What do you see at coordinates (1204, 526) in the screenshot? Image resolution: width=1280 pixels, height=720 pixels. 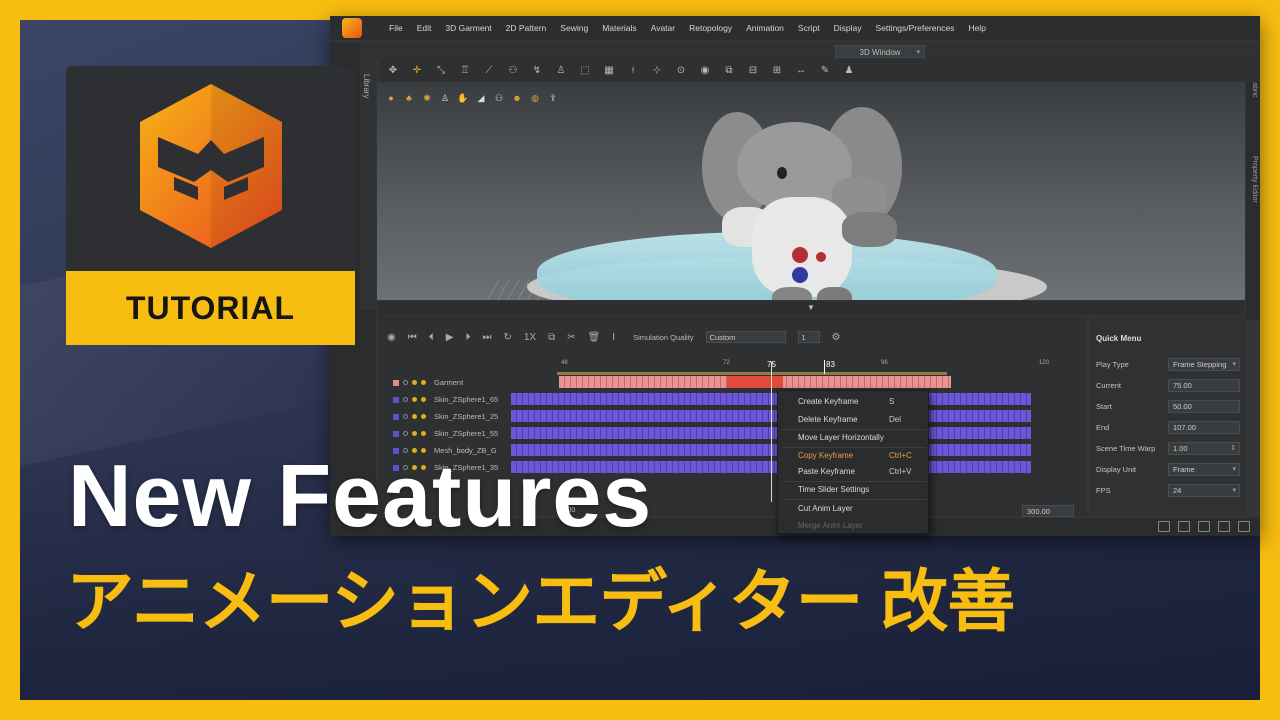 I see `layout-quad-icon` at bounding box center [1204, 526].